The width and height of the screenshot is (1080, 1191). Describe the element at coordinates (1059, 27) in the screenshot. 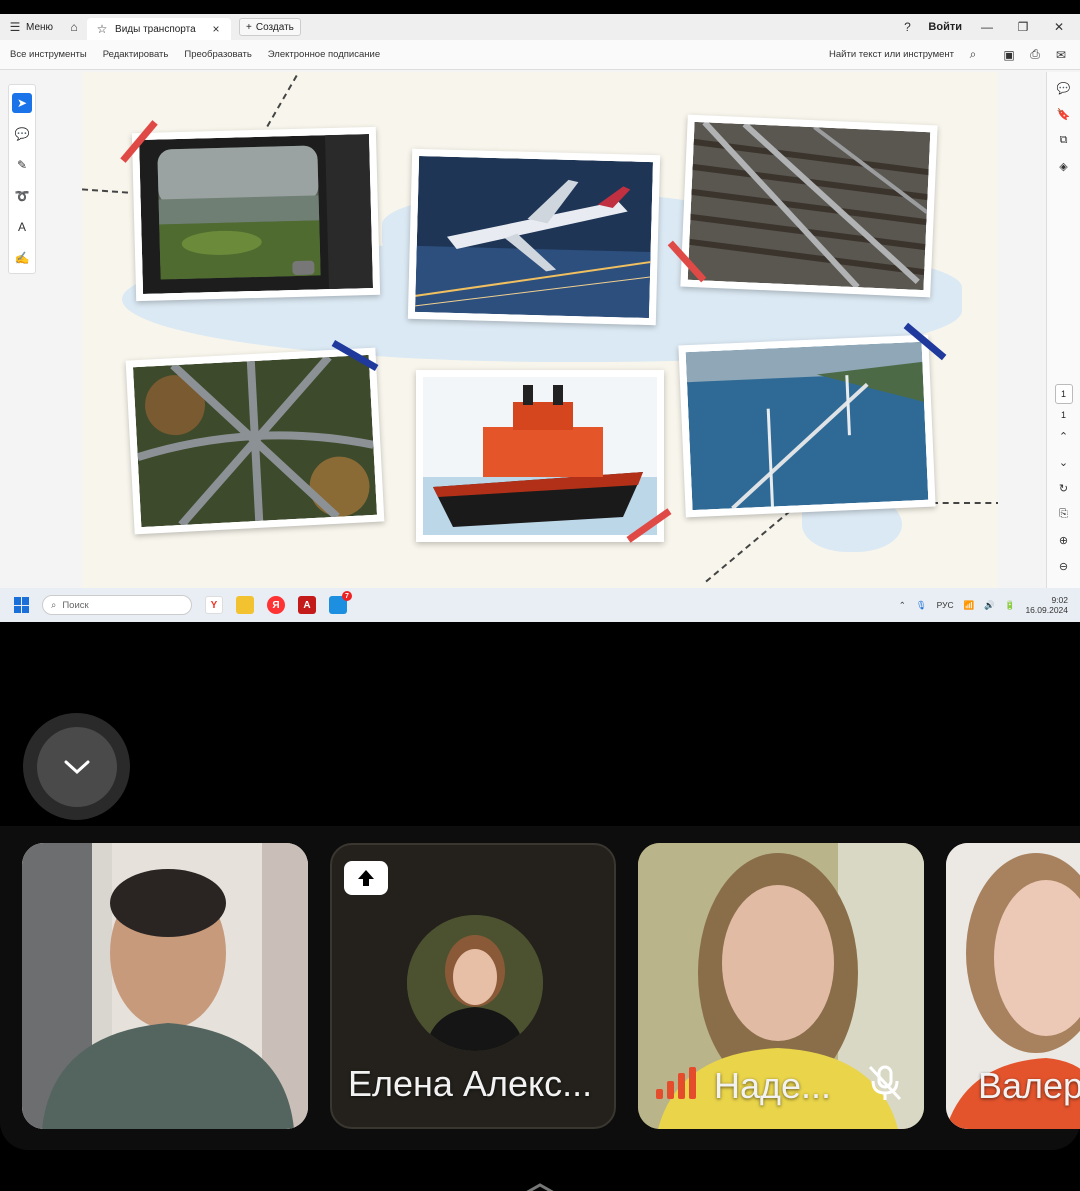

I see `close-window-icon: ✕` at that location.